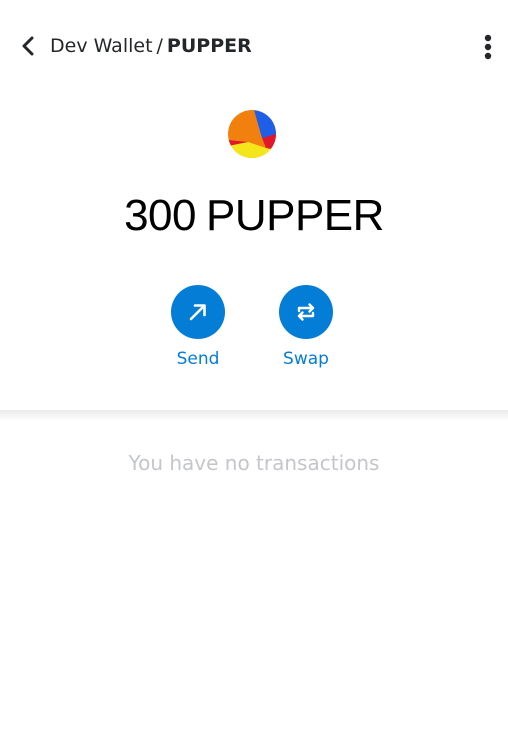 This screenshot has width=508, height=740. What do you see at coordinates (209, 46) in the screenshot?
I see `breadcrumb-token-symbol: PUPPER` at bounding box center [209, 46].